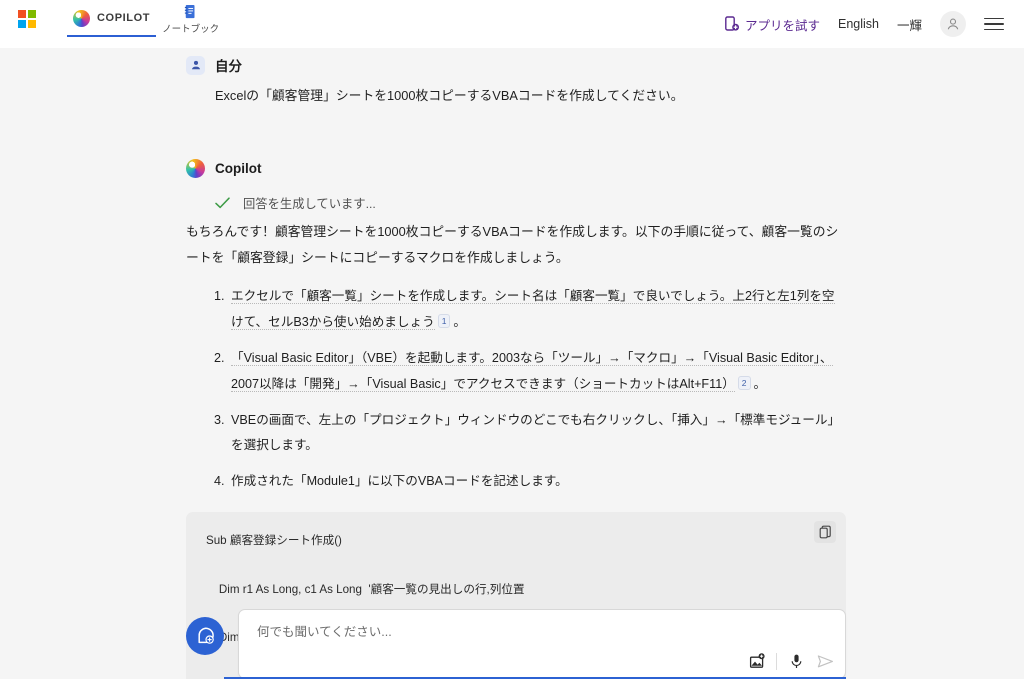 Image resolution: width=1024 pixels, height=679 pixels. I want to click on tab-notebook-label: ノートブック, so click(191, 29).